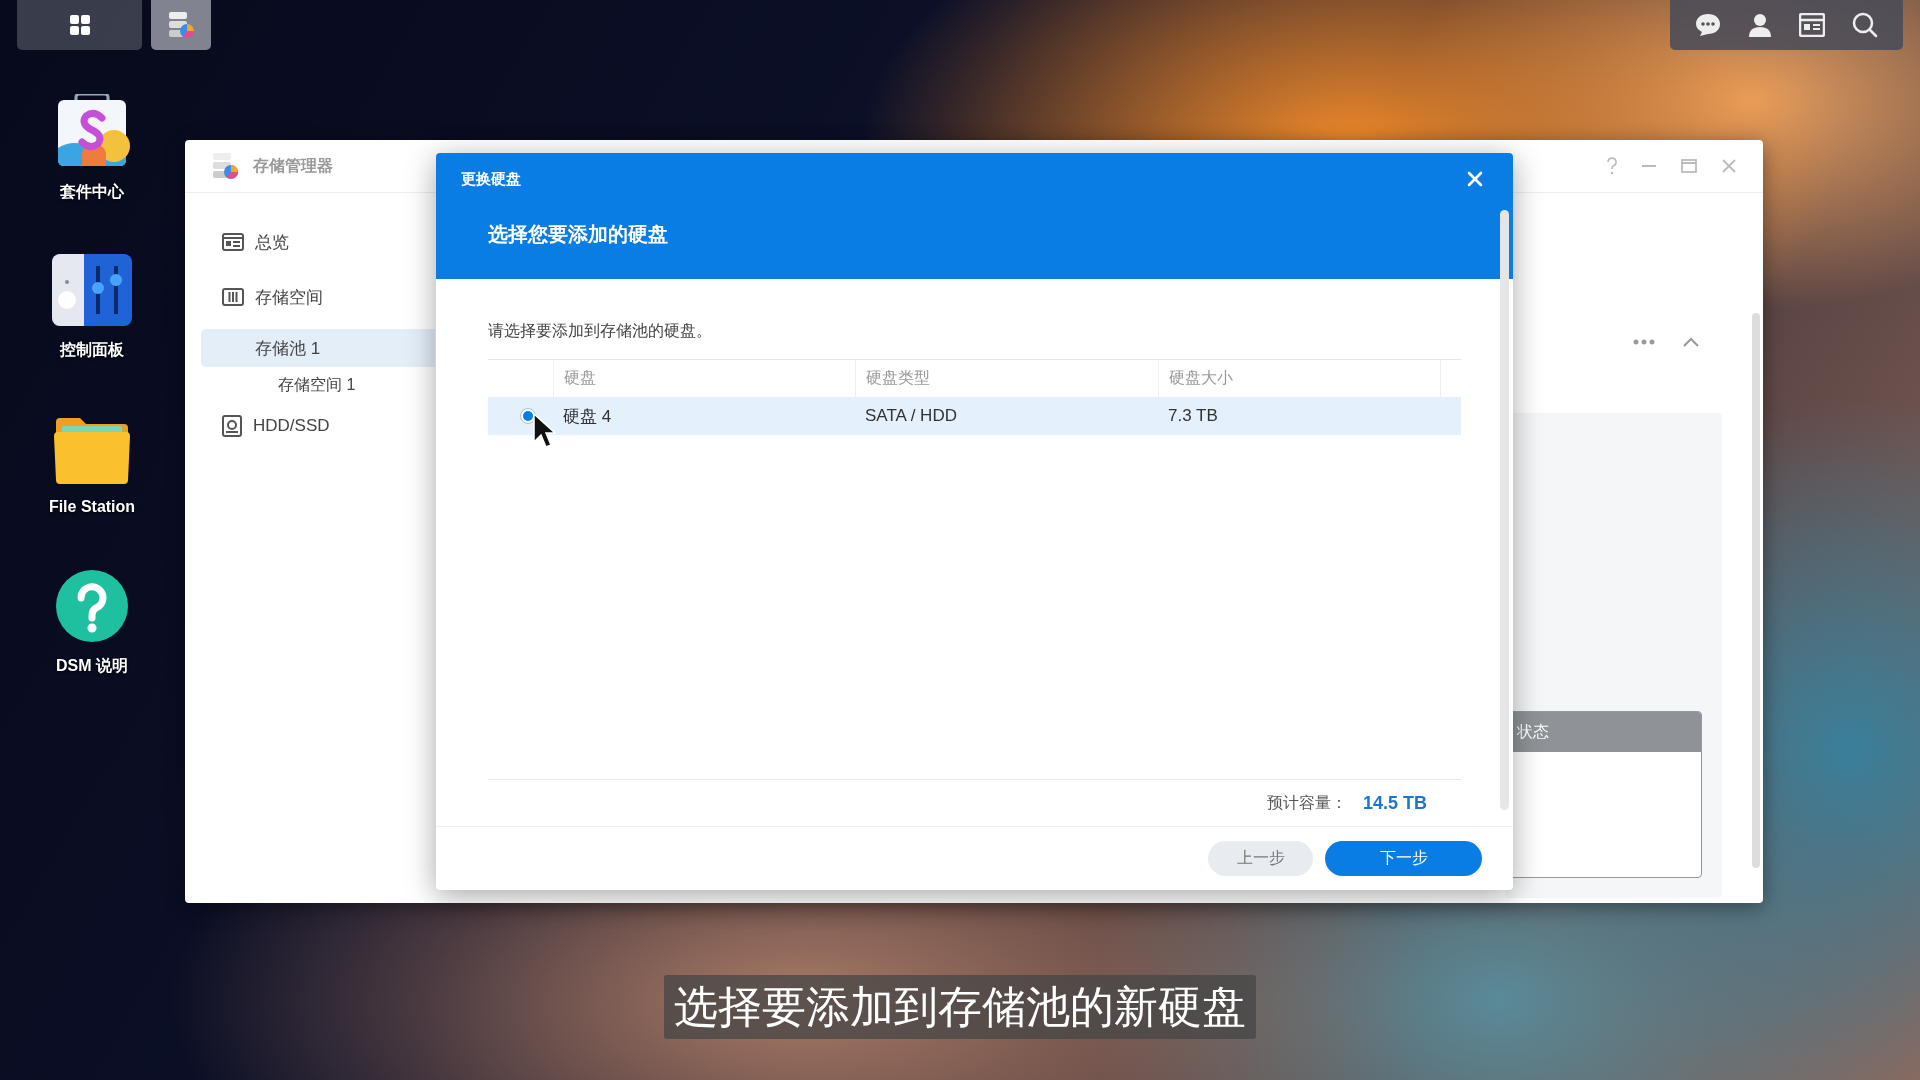 Image resolution: width=1920 pixels, height=1080 pixels. Describe the element at coordinates (960, 1007) in the screenshot. I see `video-subtitle: 选择要添加到存储池的新硬盘` at that location.